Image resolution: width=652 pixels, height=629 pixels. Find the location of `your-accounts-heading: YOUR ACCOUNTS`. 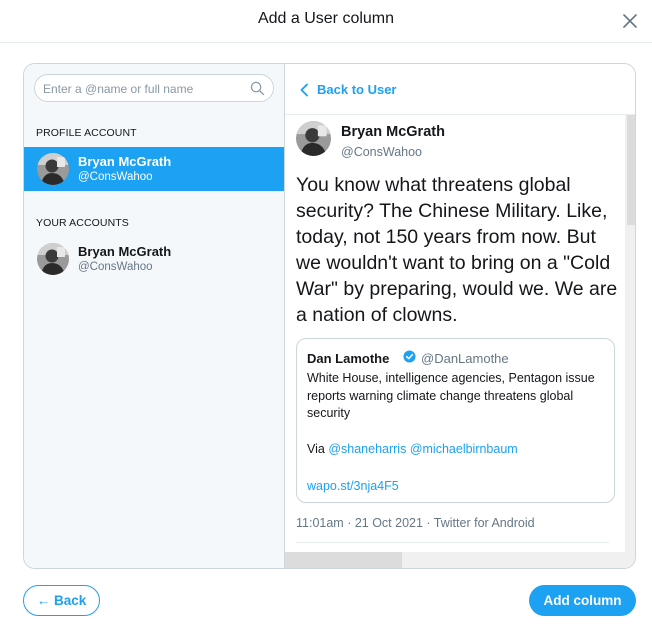

your-accounts-heading: YOUR ACCOUNTS is located at coordinates (82, 223).